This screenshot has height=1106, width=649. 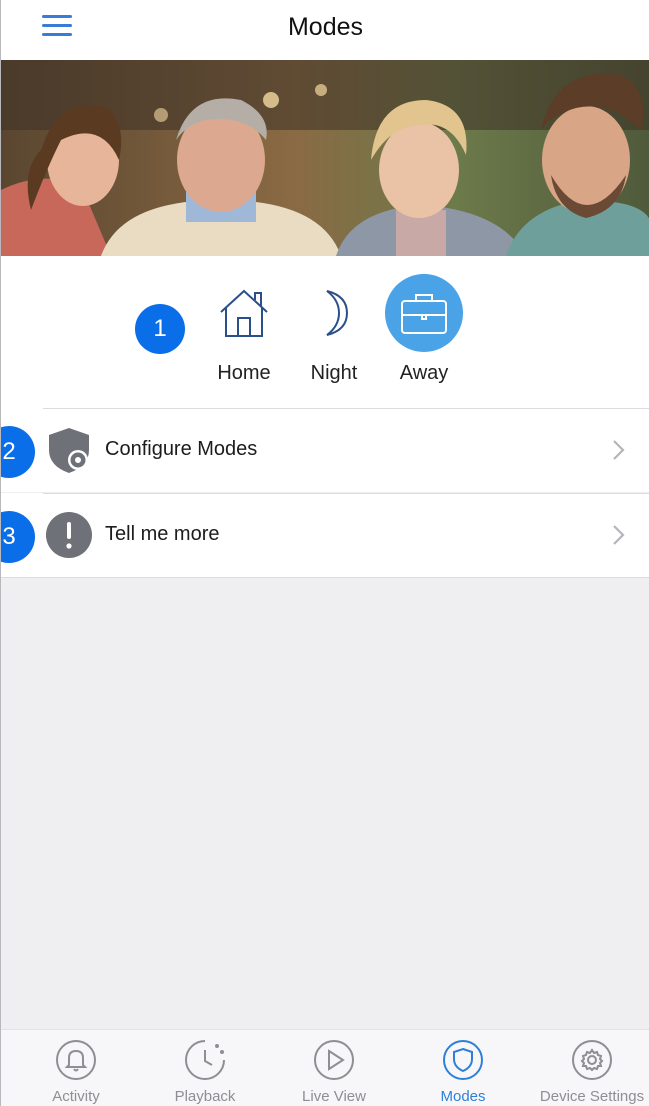 What do you see at coordinates (424, 313) in the screenshot?
I see `briefcase-icon` at bounding box center [424, 313].